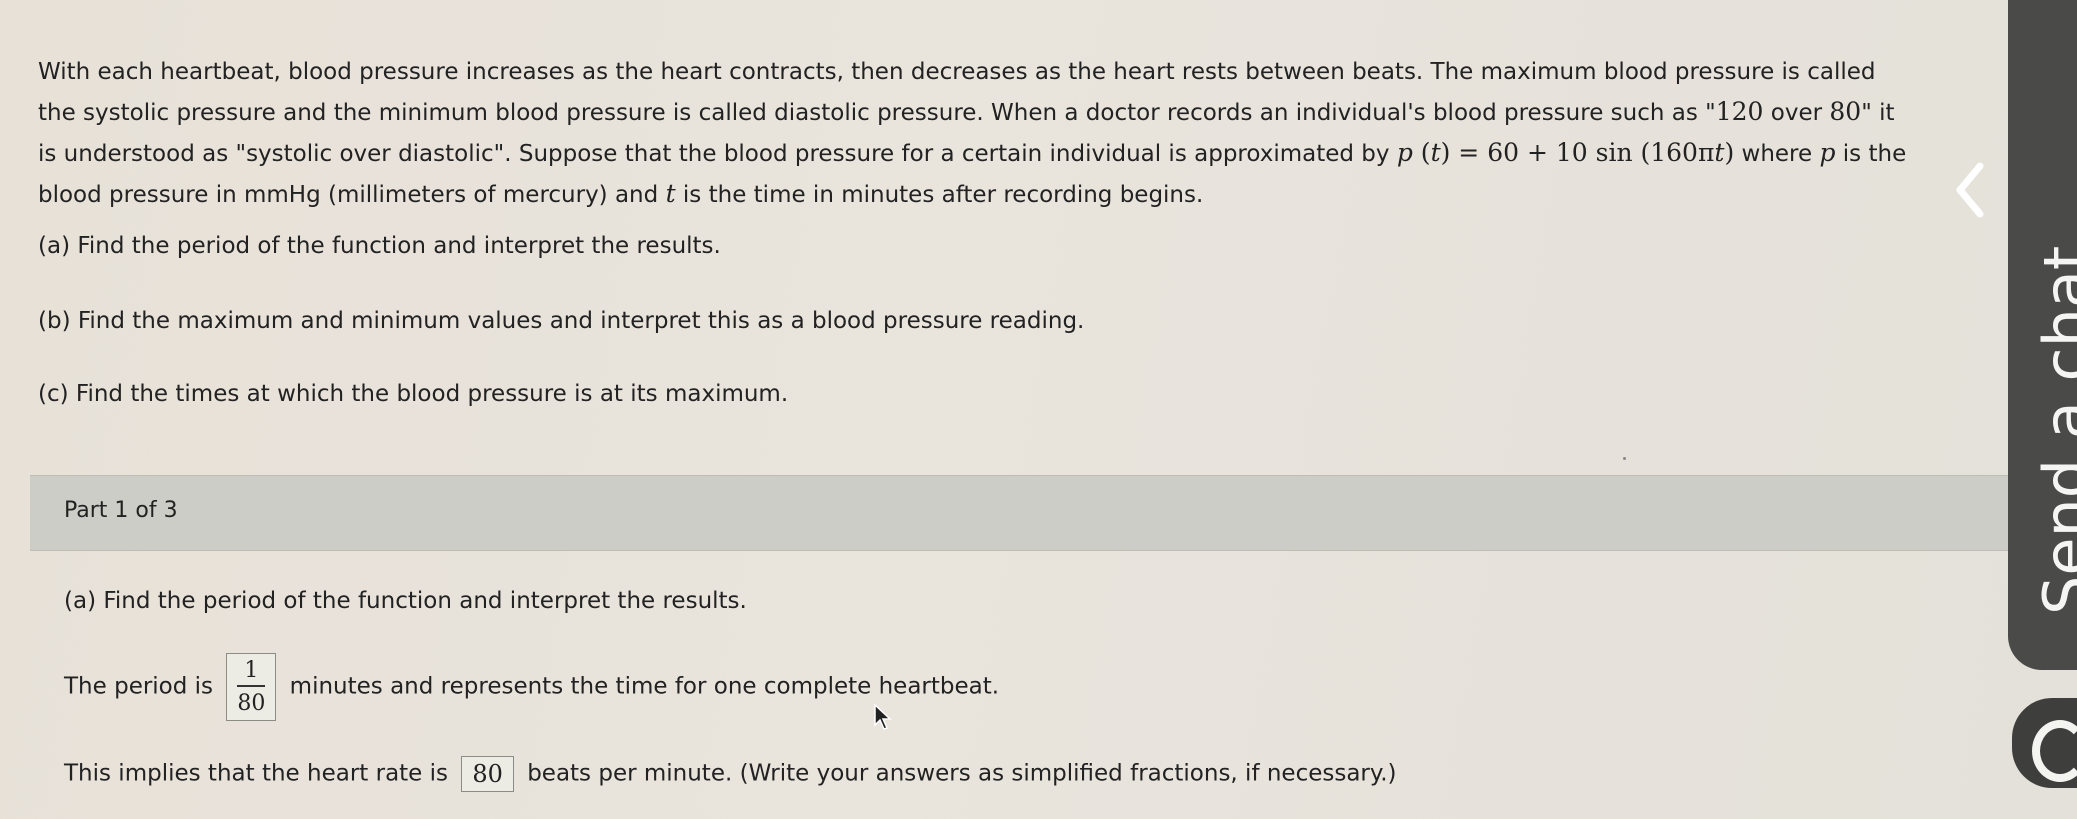 This screenshot has height=819, width=2077. Describe the element at coordinates (1845, 111) in the screenshot. I see `diastolic-value: 80` at that location.